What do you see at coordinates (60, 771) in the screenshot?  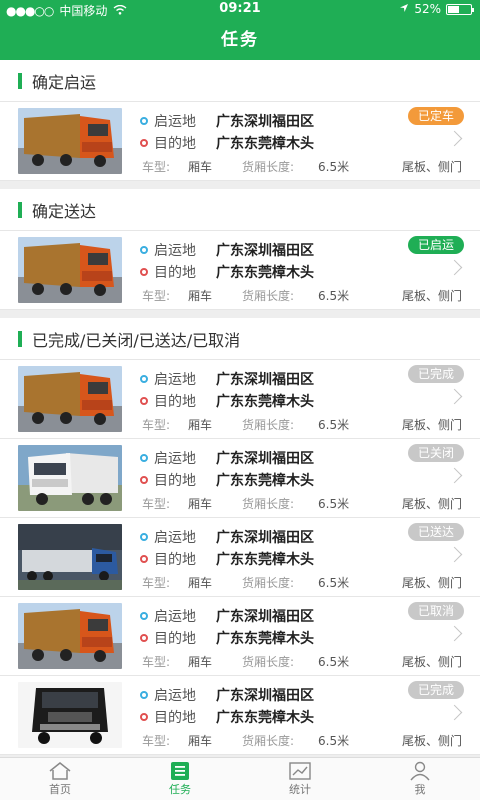 I see `home-icon` at bounding box center [60, 771].